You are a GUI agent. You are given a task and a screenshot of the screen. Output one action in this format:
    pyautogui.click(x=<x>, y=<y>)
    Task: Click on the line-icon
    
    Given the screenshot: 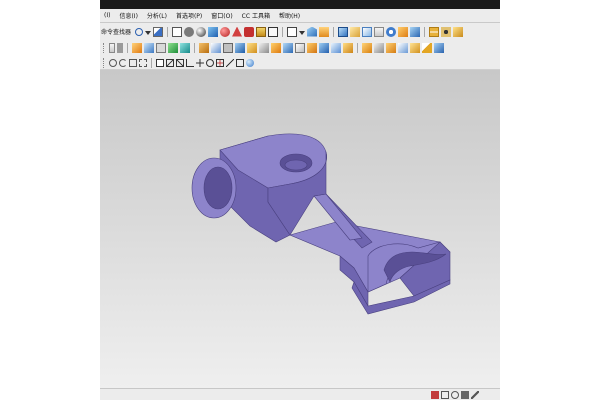 What is the action you would take?
    pyautogui.click(x=112, y=48)
    